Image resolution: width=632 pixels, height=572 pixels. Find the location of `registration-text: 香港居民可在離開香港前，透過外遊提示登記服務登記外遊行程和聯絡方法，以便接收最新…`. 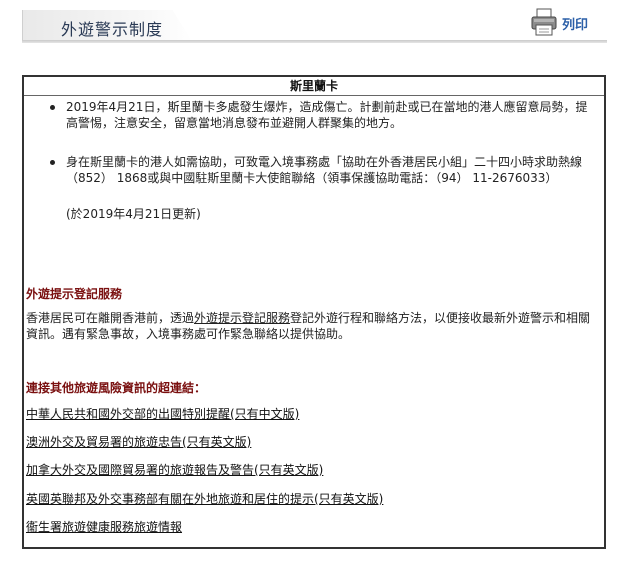

registration-text: 香港居民可在離開香港前，透過外遊提示登記服務登記外遊行程和聯絡方法，以便接收最新… is located at coordinates (314, 326).